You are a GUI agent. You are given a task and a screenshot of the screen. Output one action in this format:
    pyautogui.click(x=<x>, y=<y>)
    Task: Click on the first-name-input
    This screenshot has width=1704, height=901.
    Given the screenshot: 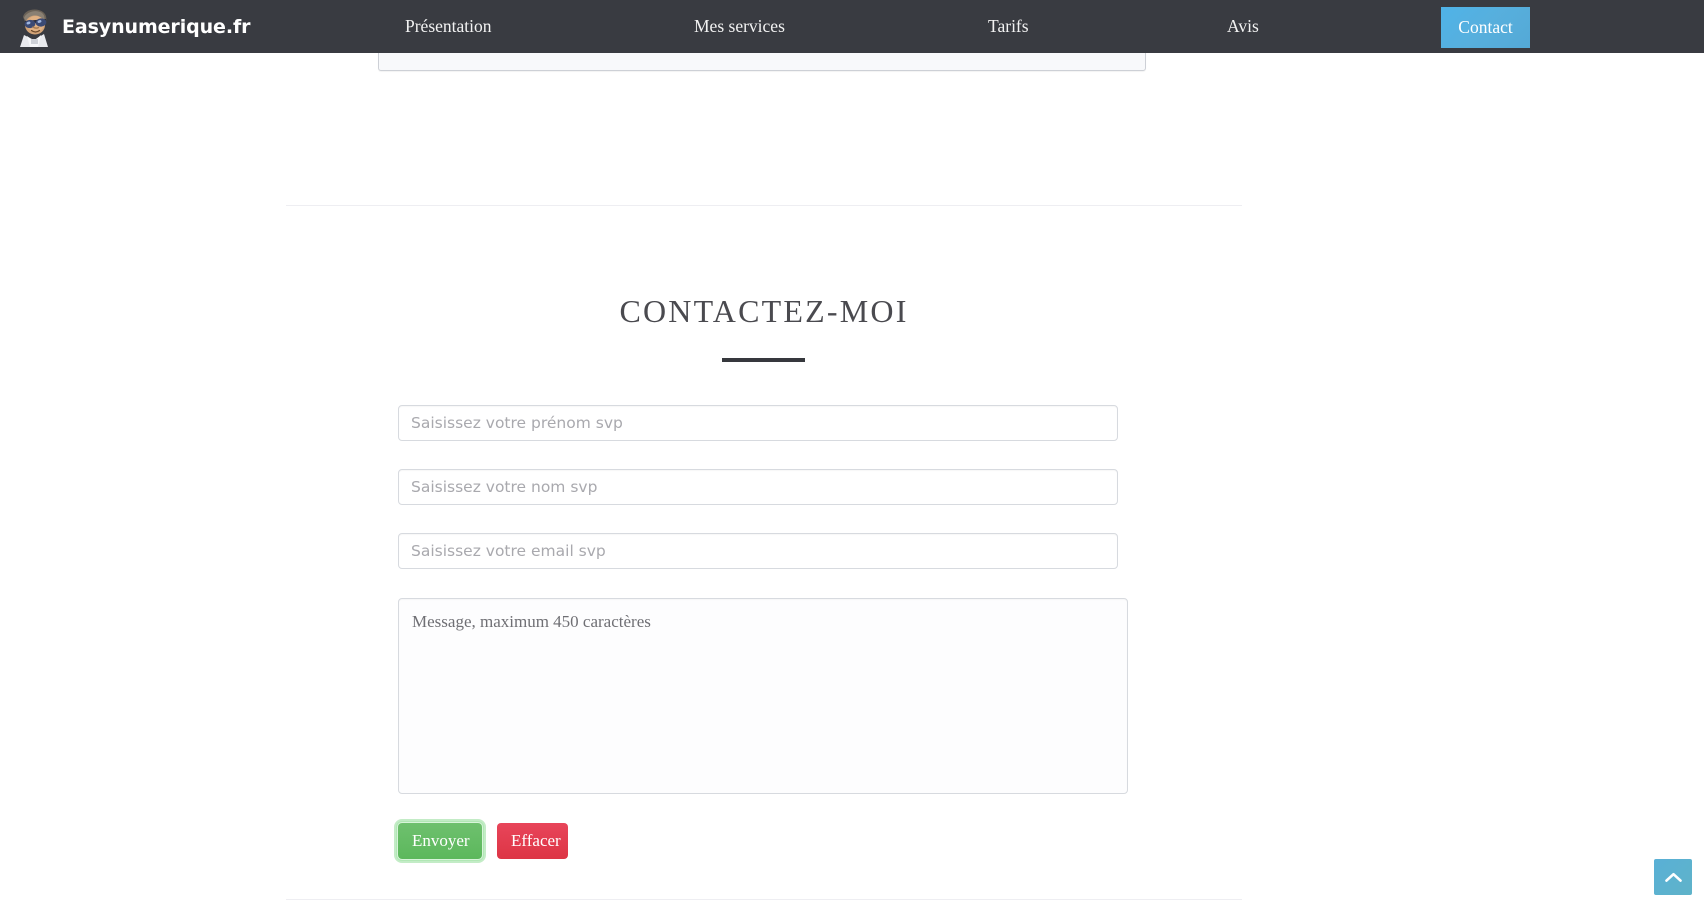 What is the action you would take?
    pyautogui.click(x=758, y=423)
    